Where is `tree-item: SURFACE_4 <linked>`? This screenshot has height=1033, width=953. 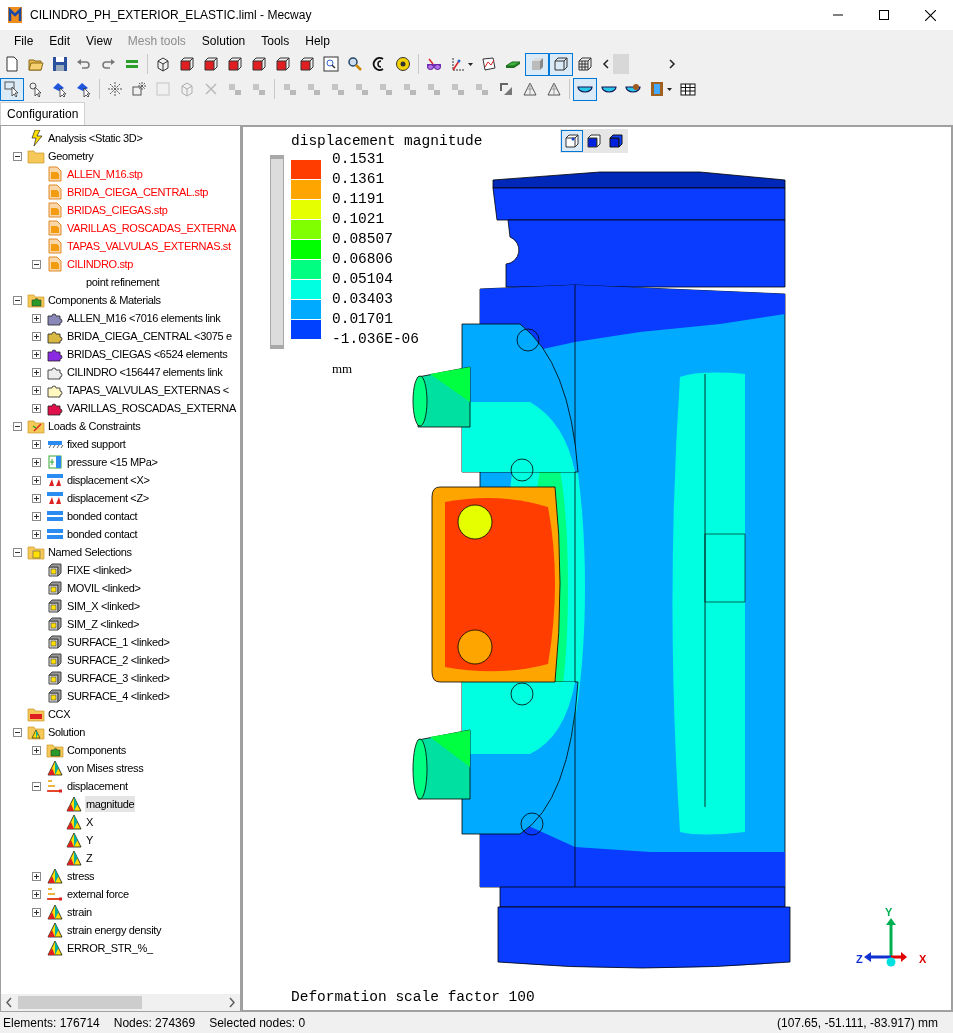 tree-item: SURFACE_4 <linked> is located at coordinates (118, 696).